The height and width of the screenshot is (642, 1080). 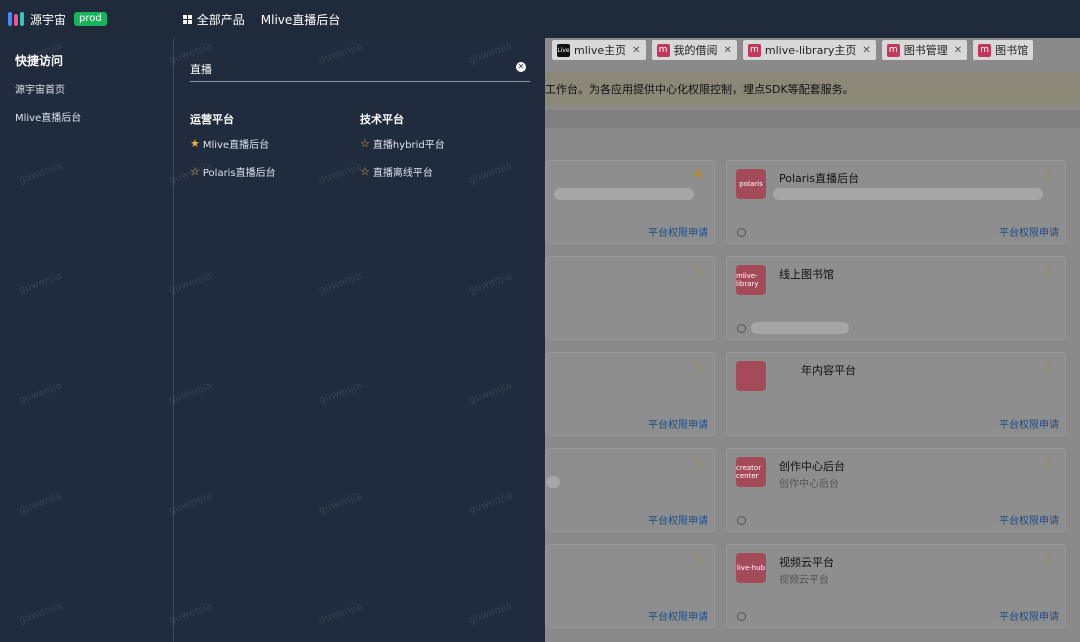 I want to click on top-header: 源宇宙 prod 全部产品 Mlive直播后台, so click(x=540, y=19).